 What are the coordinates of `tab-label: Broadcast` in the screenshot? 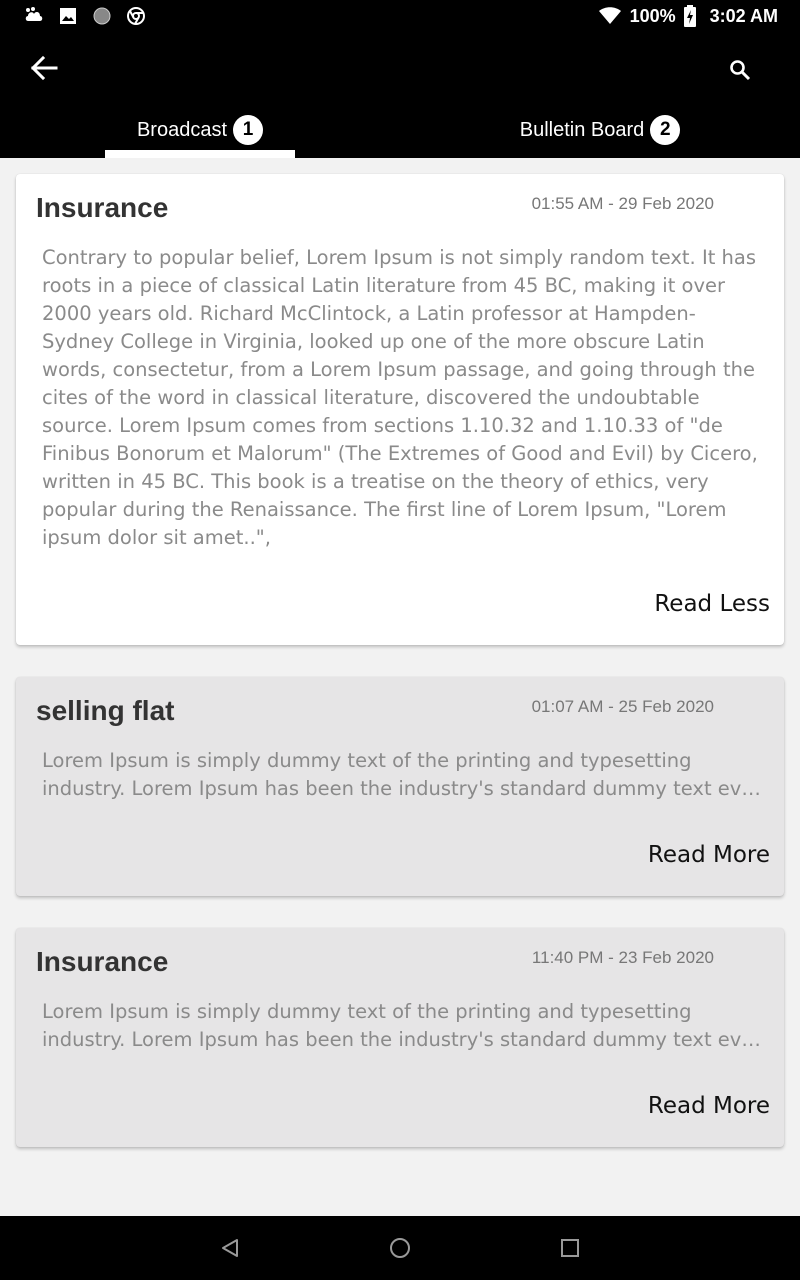 It's located at (182, 129).